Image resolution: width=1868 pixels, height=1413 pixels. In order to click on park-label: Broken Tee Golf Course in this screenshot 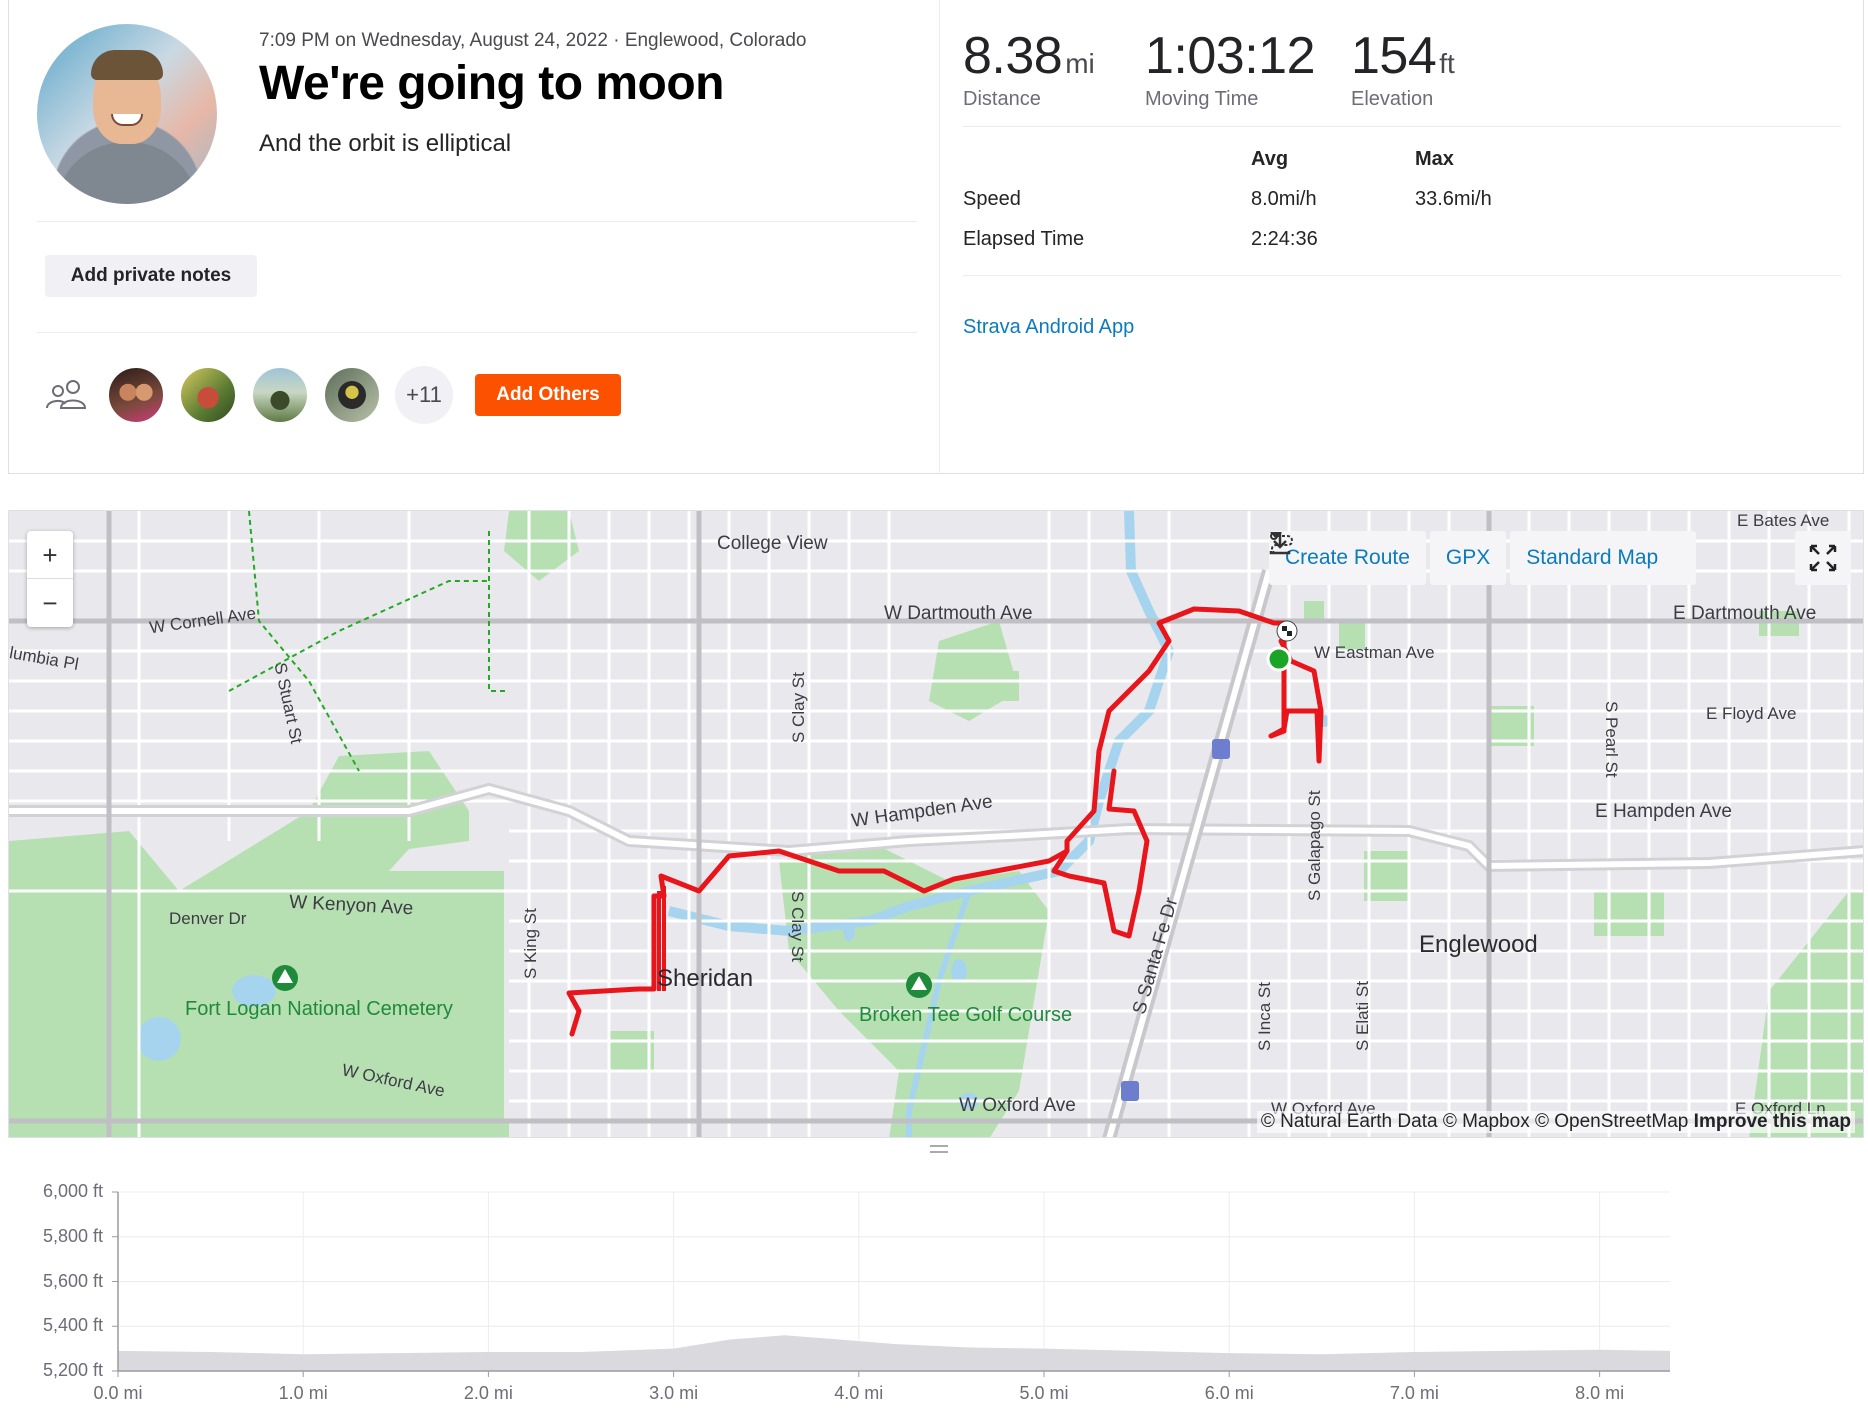, I will do `click(966, 1015)`.